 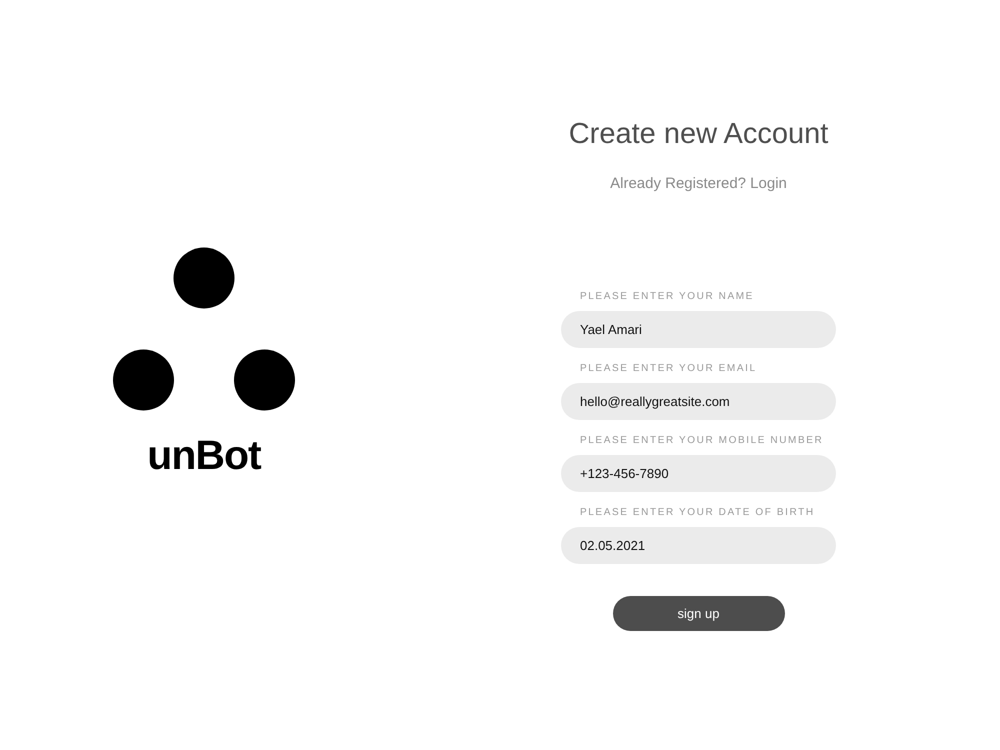 I want to click on sign-up-button: sign up, so click(x=698, y=613).